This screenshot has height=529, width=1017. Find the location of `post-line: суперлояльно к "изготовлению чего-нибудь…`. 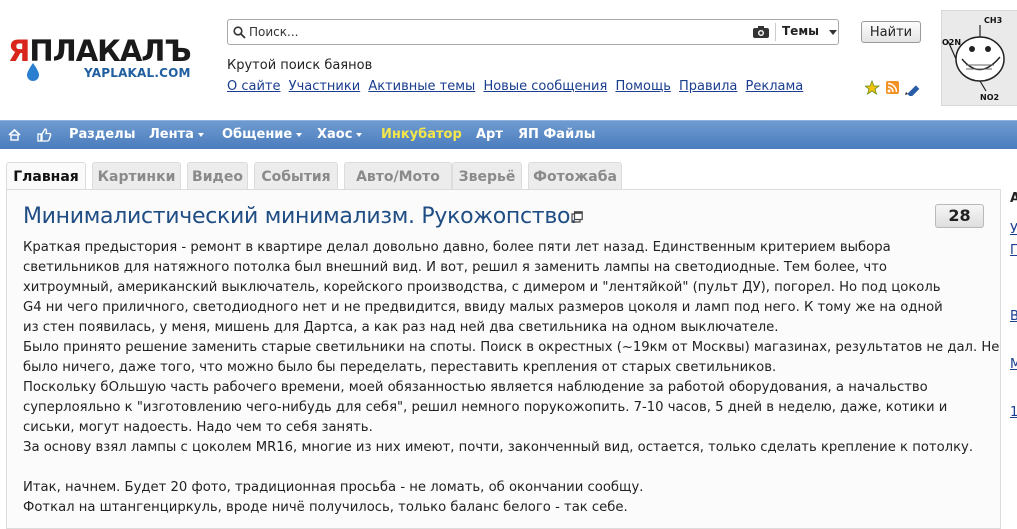

post-line: суперлояльно к "изготовлению чего-нибудь… is located at coordinates (485, 407).